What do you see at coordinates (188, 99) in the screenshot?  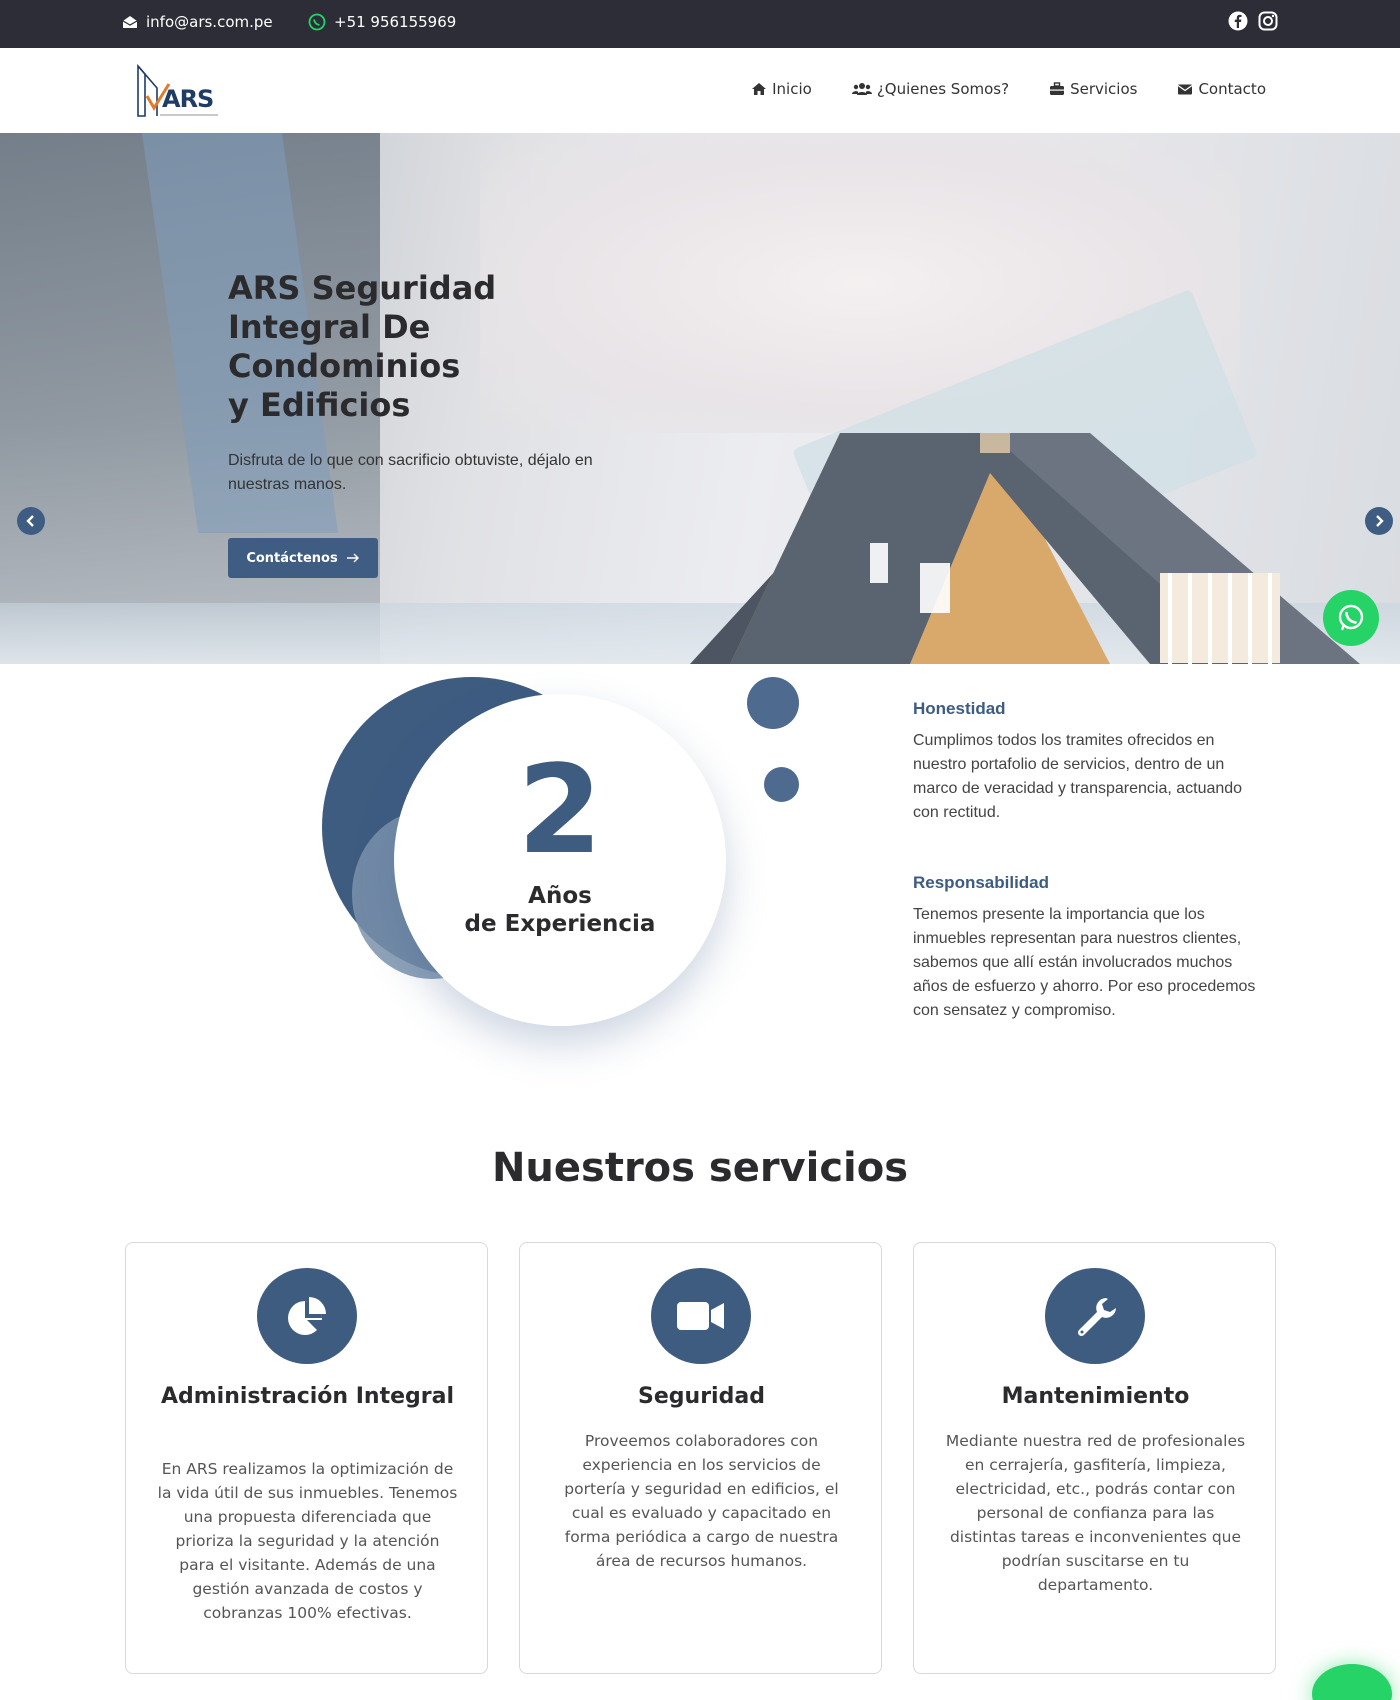 I see `logo-text: ARS` at bounding box center [188, 99].